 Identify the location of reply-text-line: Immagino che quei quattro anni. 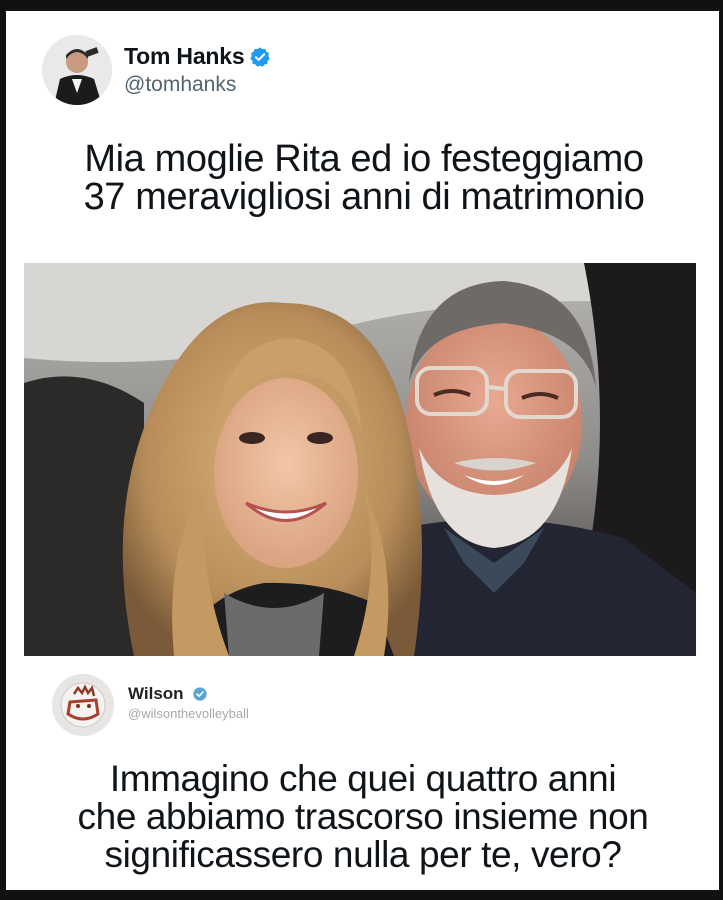
(363, 778).